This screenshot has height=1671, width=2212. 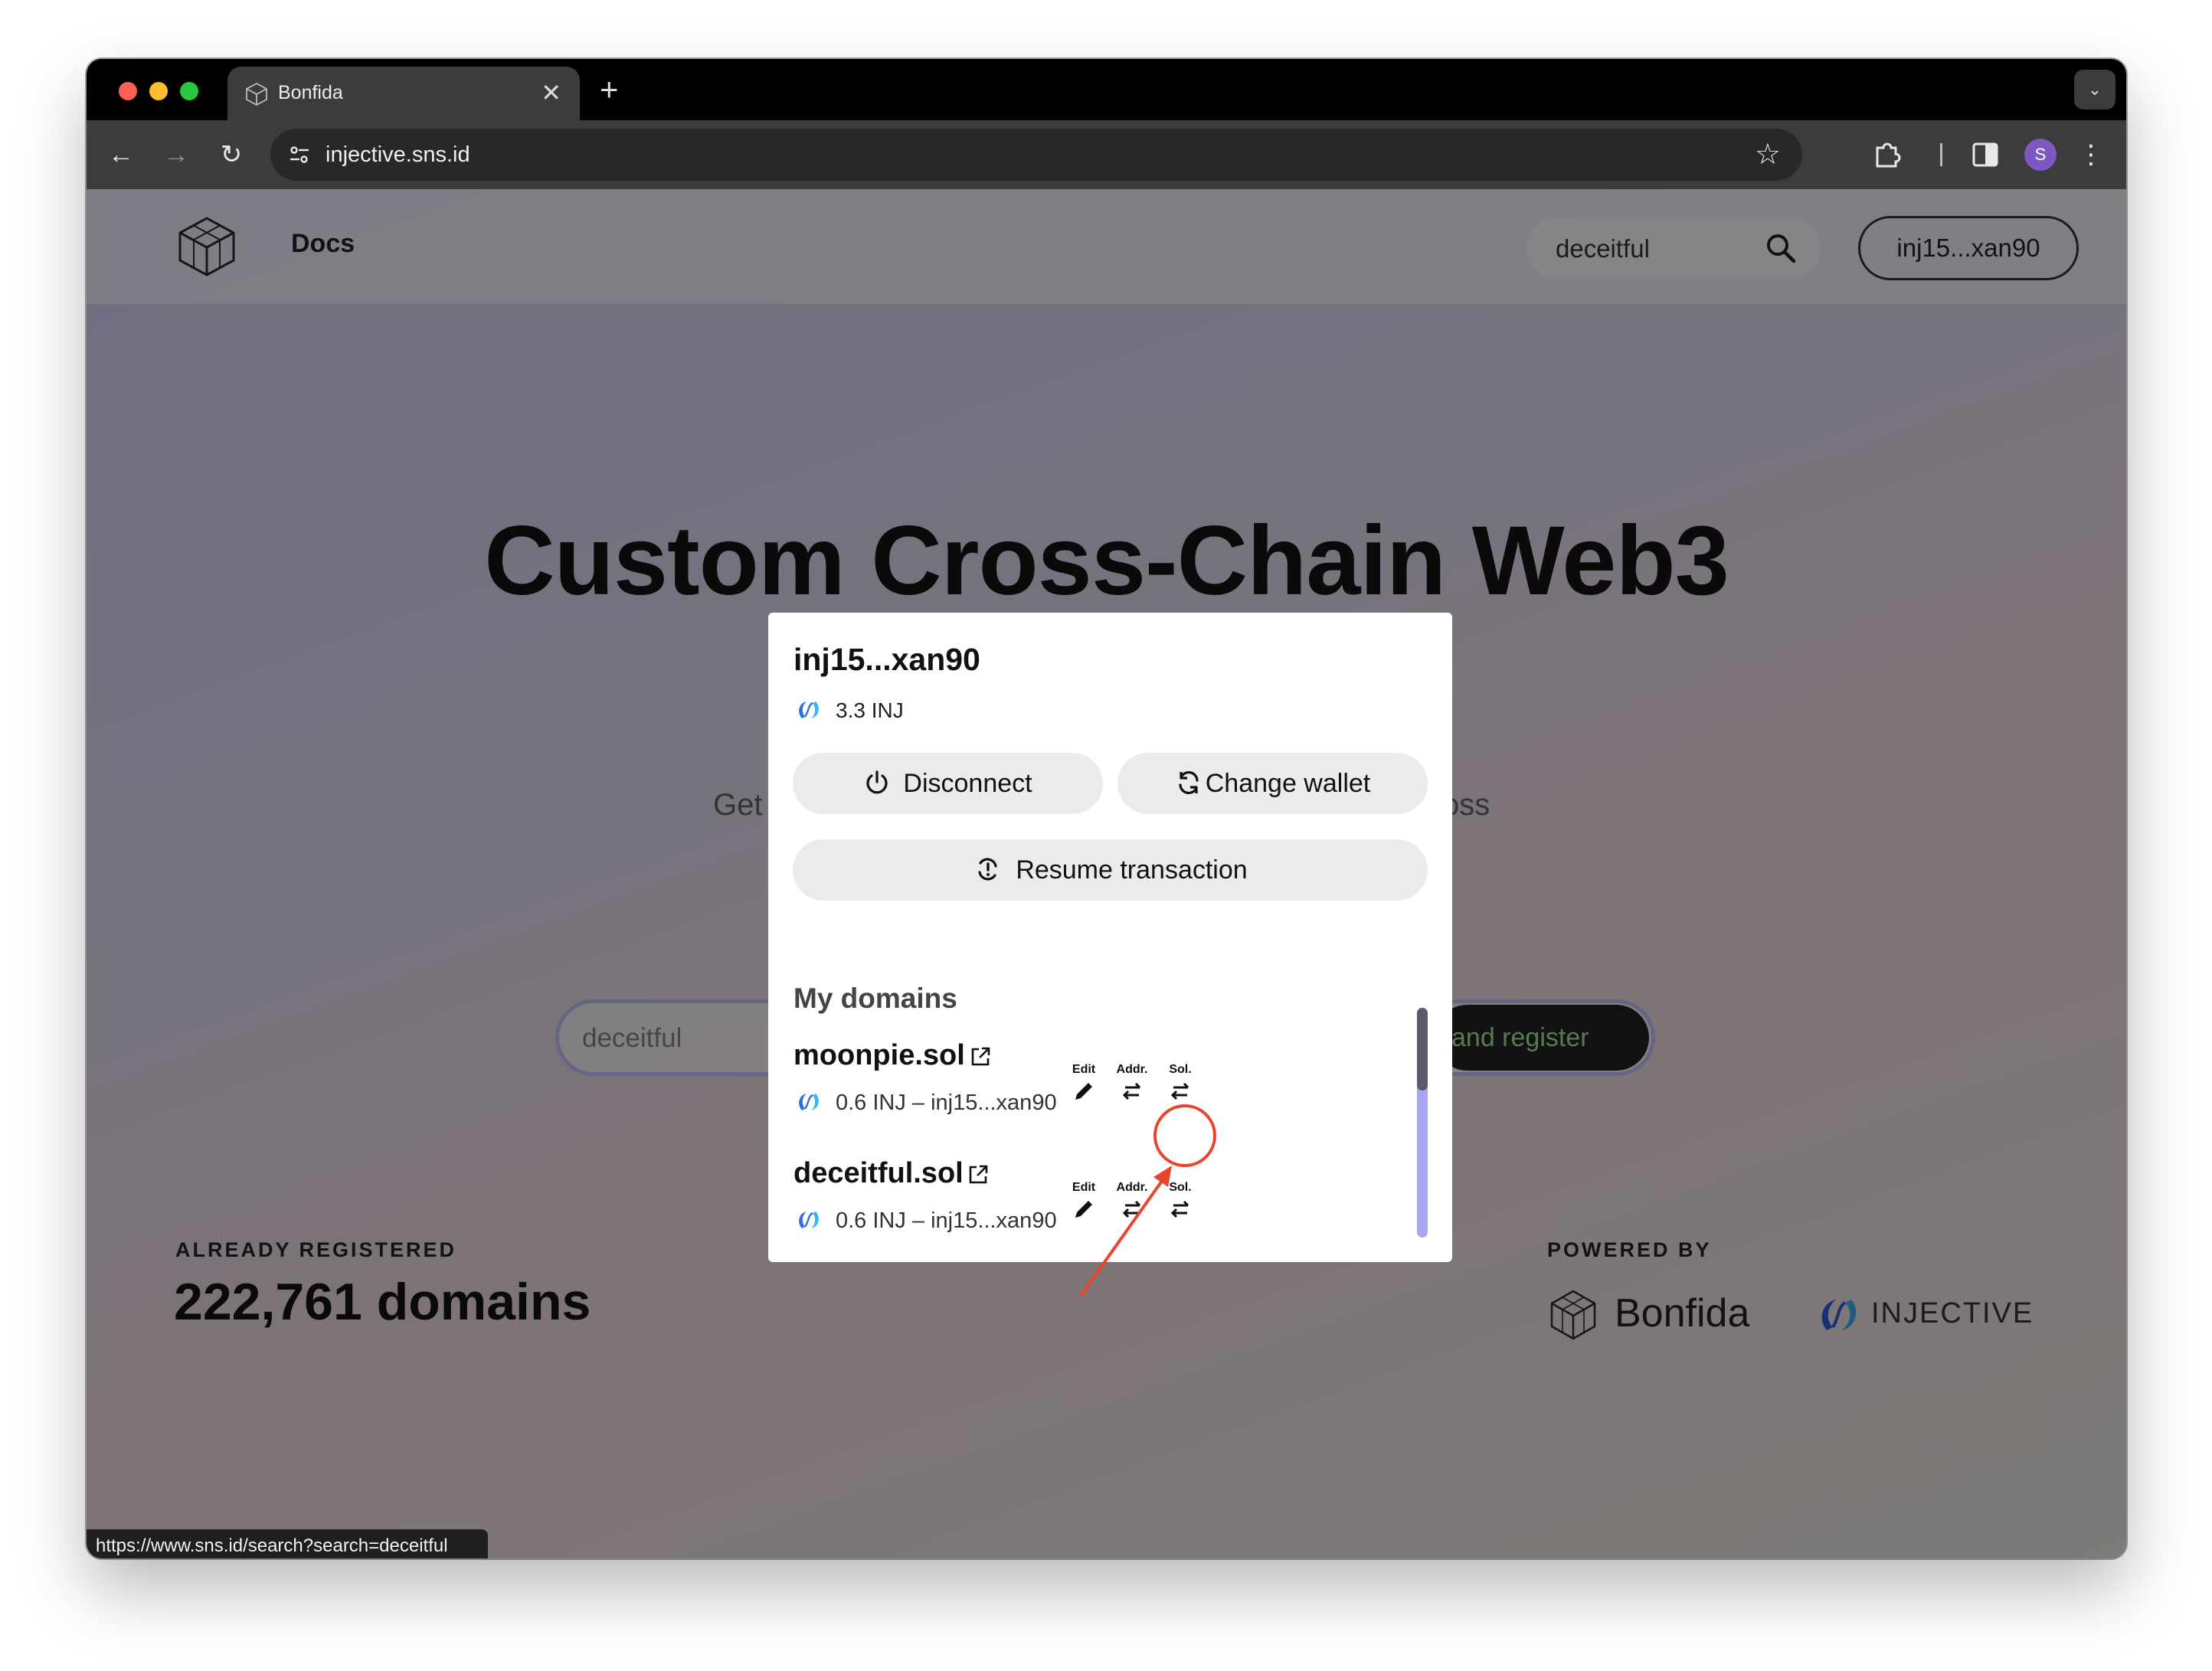 What do you see at coordinates (128, 91) in the screenshot?
I see `close-window-button` at bounding box center [128, 91].